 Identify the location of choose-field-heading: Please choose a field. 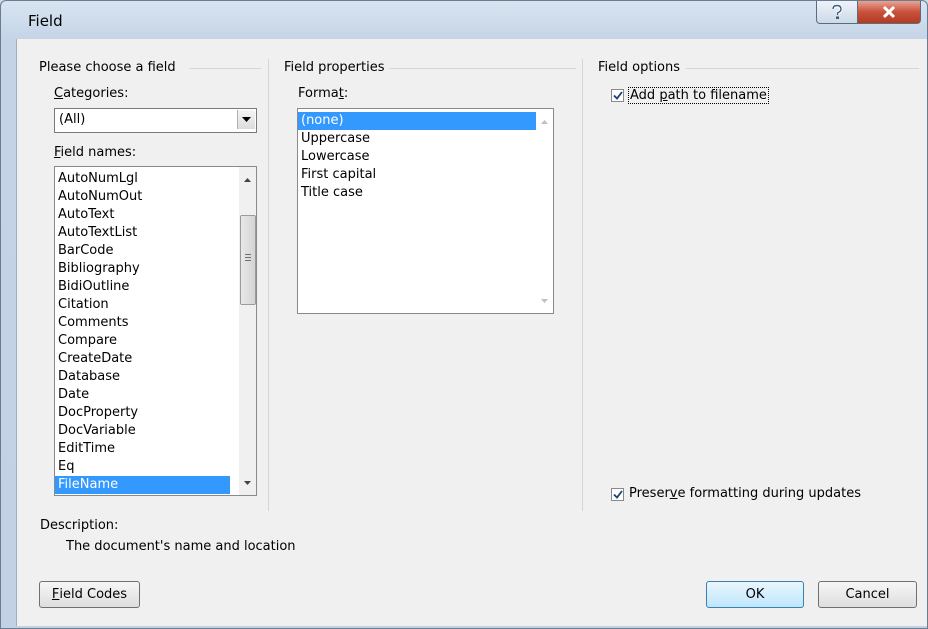
(107, 67).